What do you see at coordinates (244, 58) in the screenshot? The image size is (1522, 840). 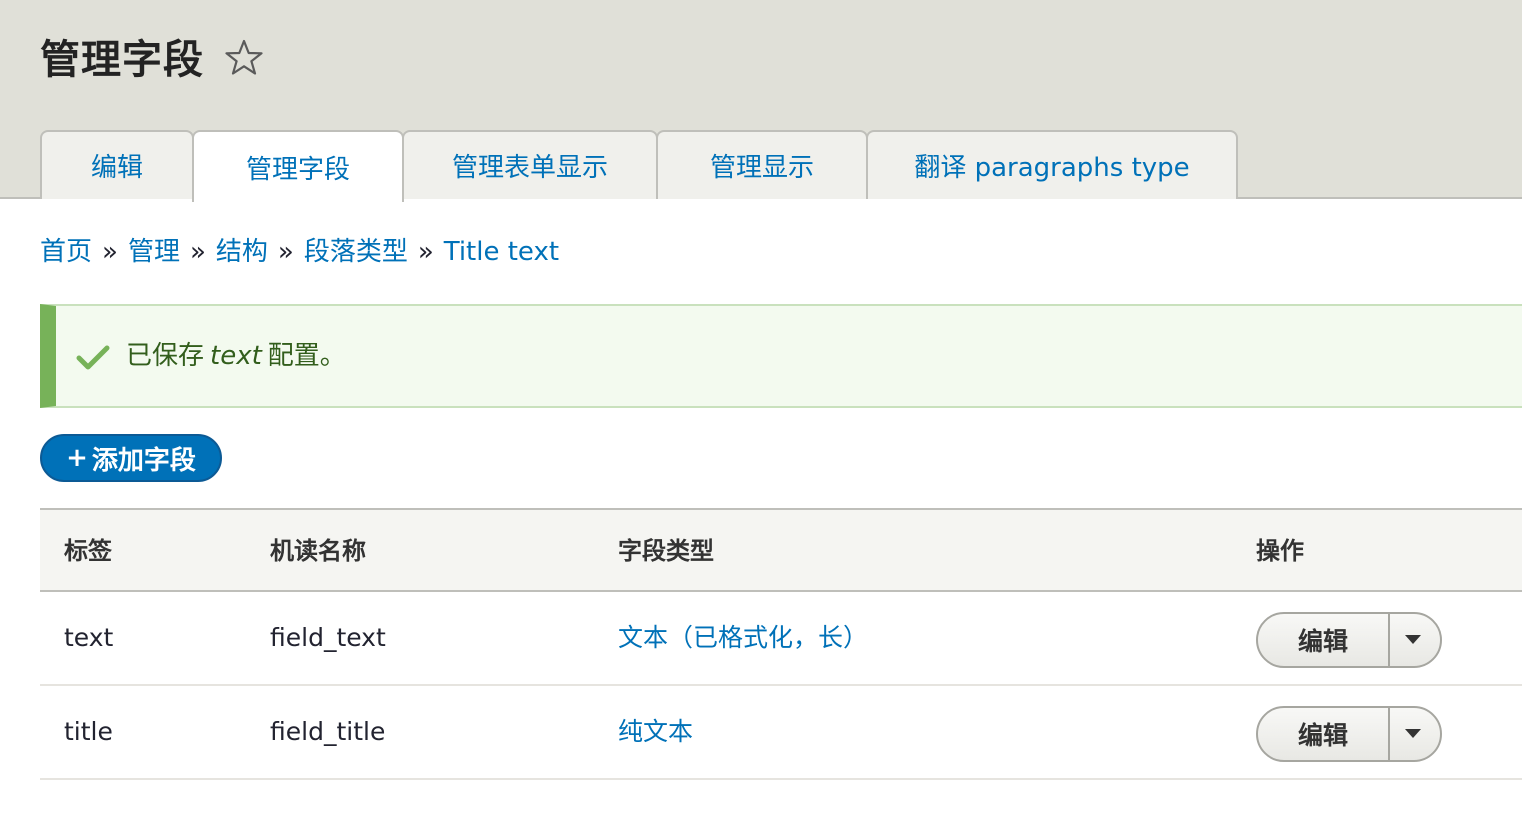 I see `star-outline-icon` at bounding box center [244, 58].